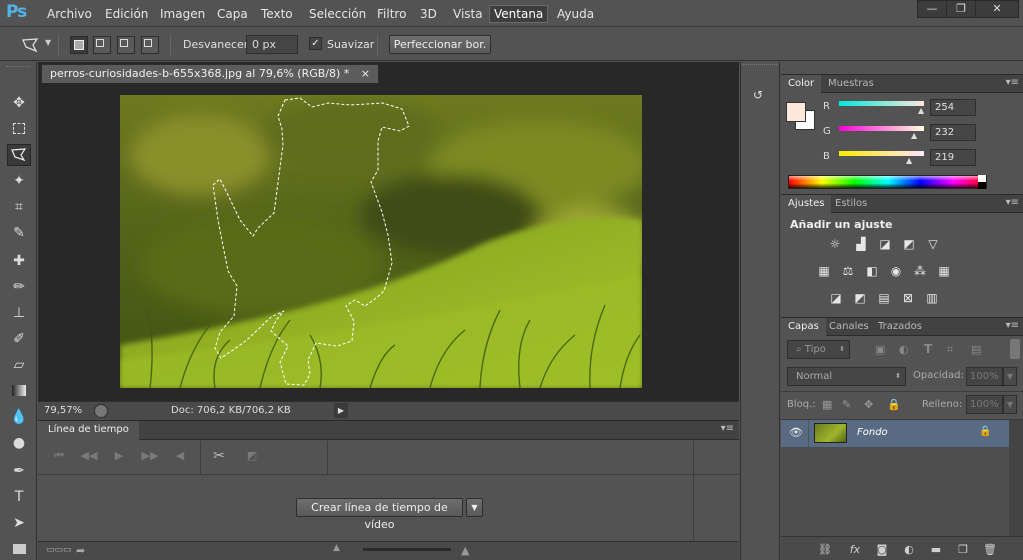 The width and height of the screenshot is (1023, 560). What do you see at coordinates (180, 456) in the screenshot?
I see `mute-audio-icon: ◀` at bounding box center [180, 456].